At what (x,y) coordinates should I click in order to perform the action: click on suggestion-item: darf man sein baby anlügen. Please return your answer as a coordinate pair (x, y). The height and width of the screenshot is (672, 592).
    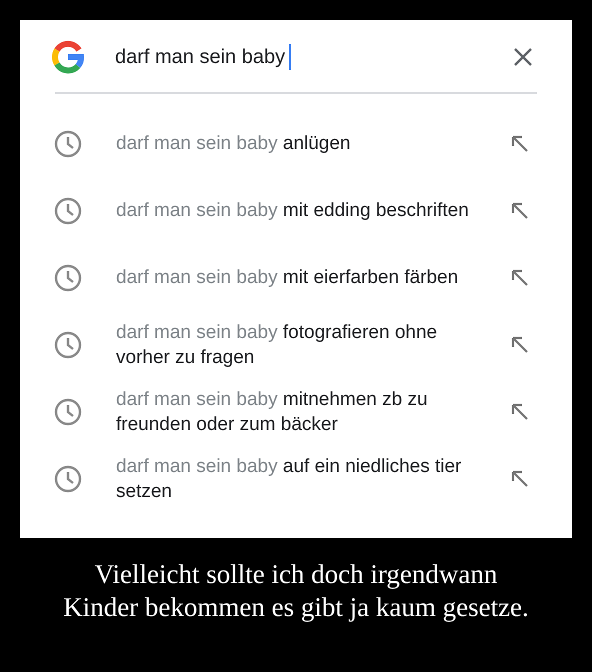
    Looking at the image, I should click on (301, 143).